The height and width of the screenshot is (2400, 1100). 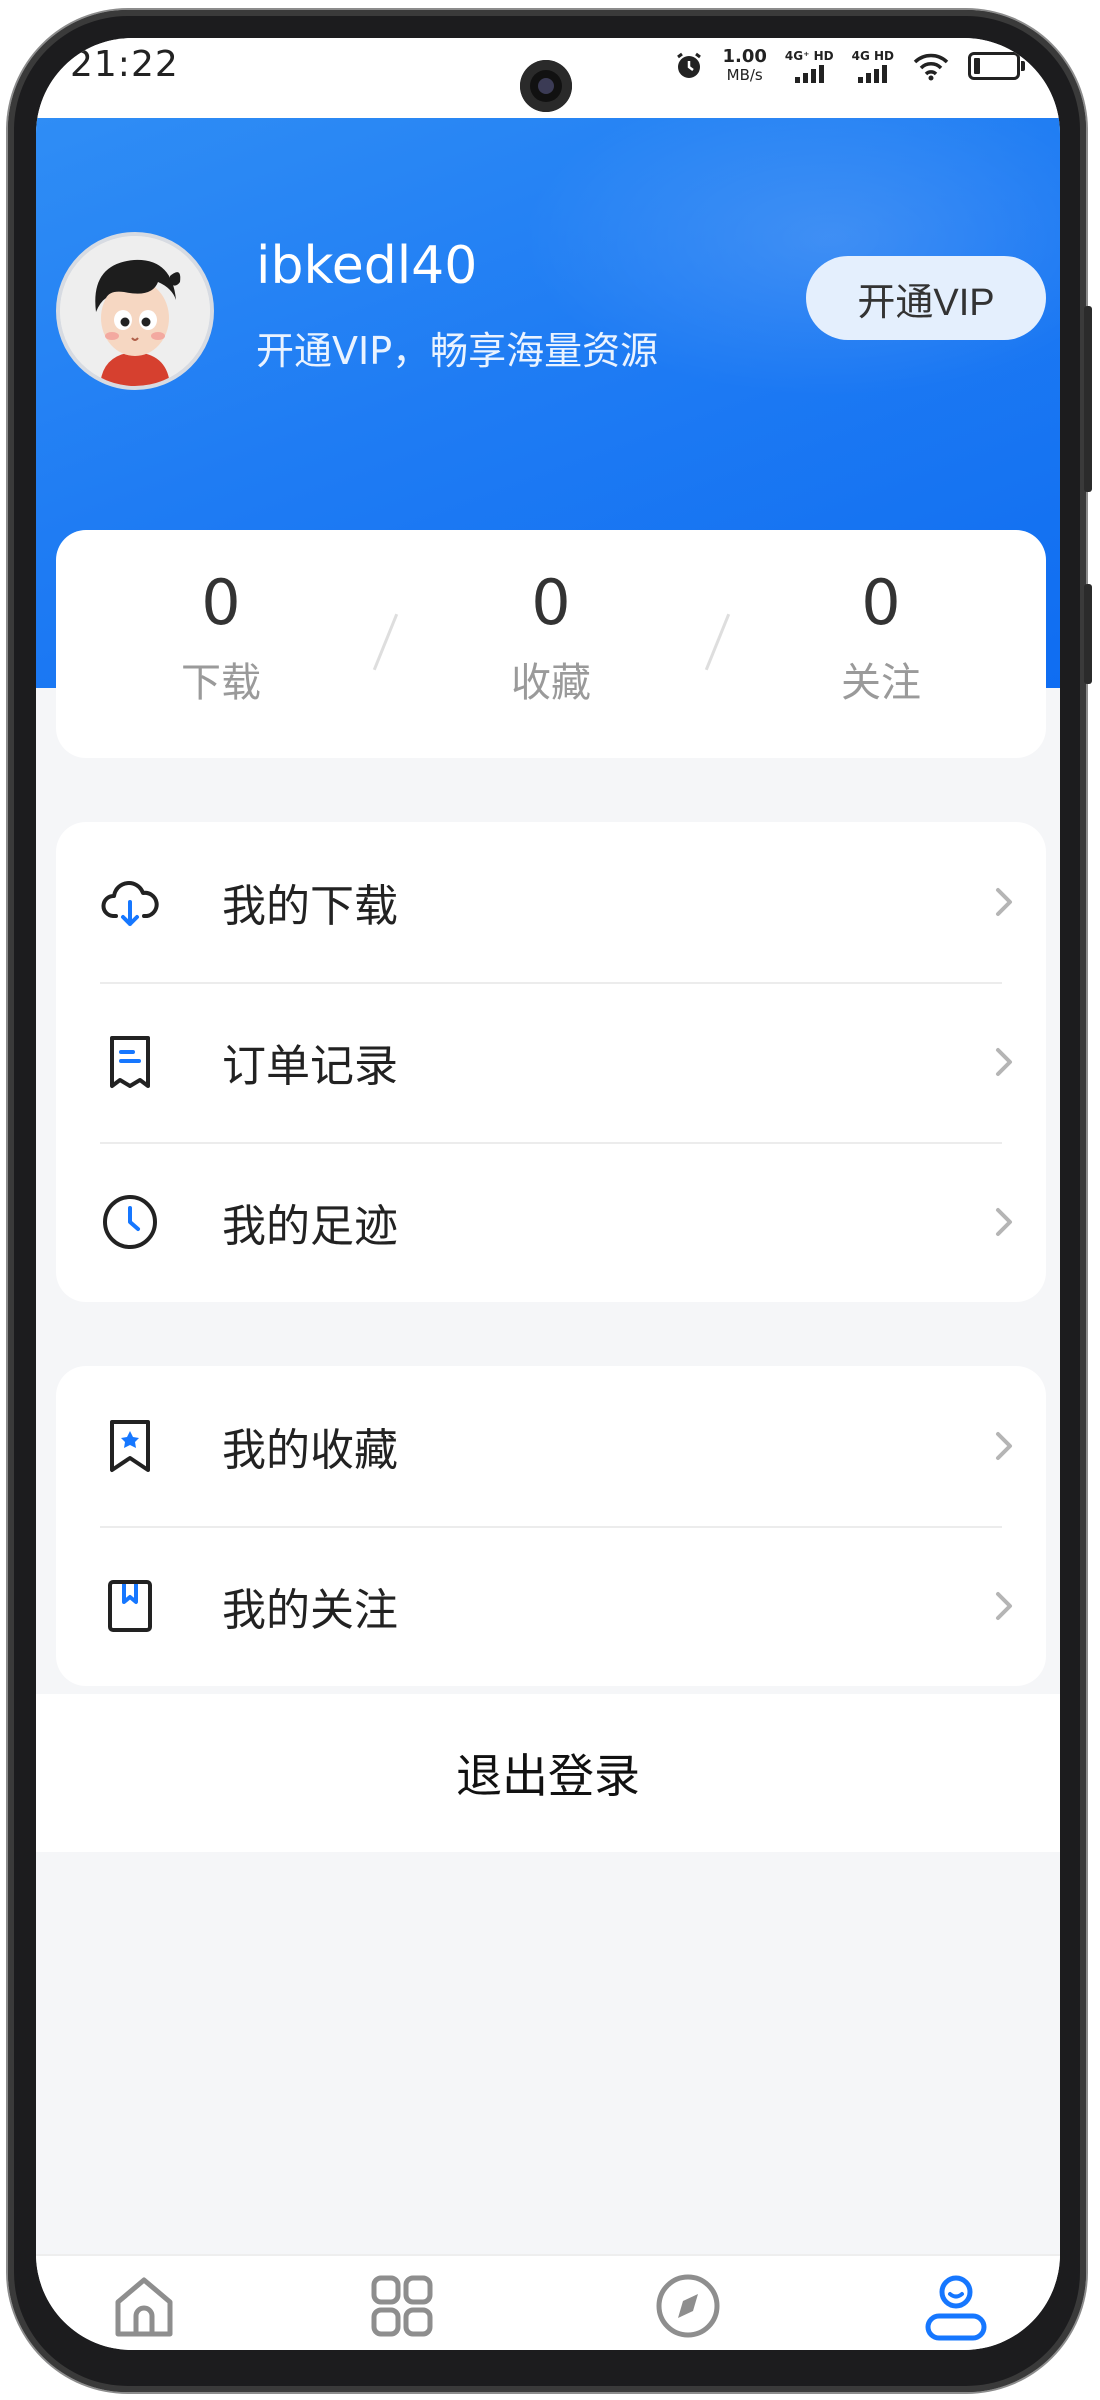 I want to click on sim1-label: 4G⁺ HD, so click(x=809, y=56).